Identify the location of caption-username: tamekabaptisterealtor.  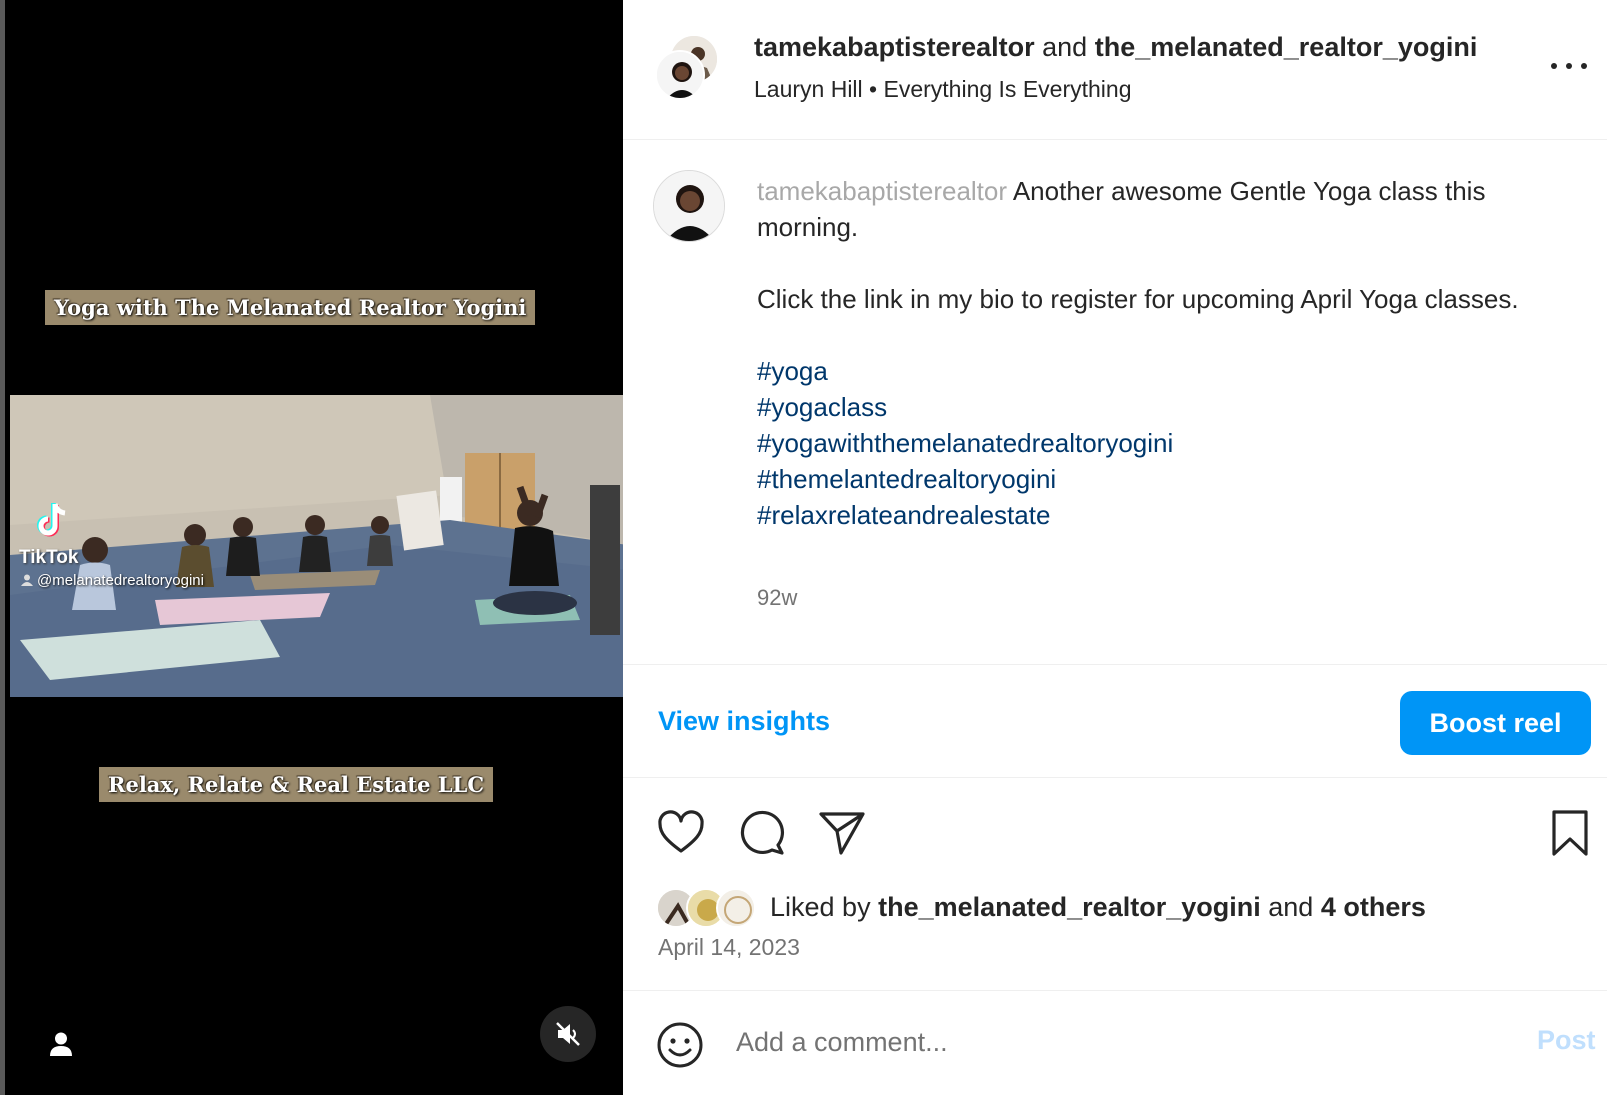
(882, 191).